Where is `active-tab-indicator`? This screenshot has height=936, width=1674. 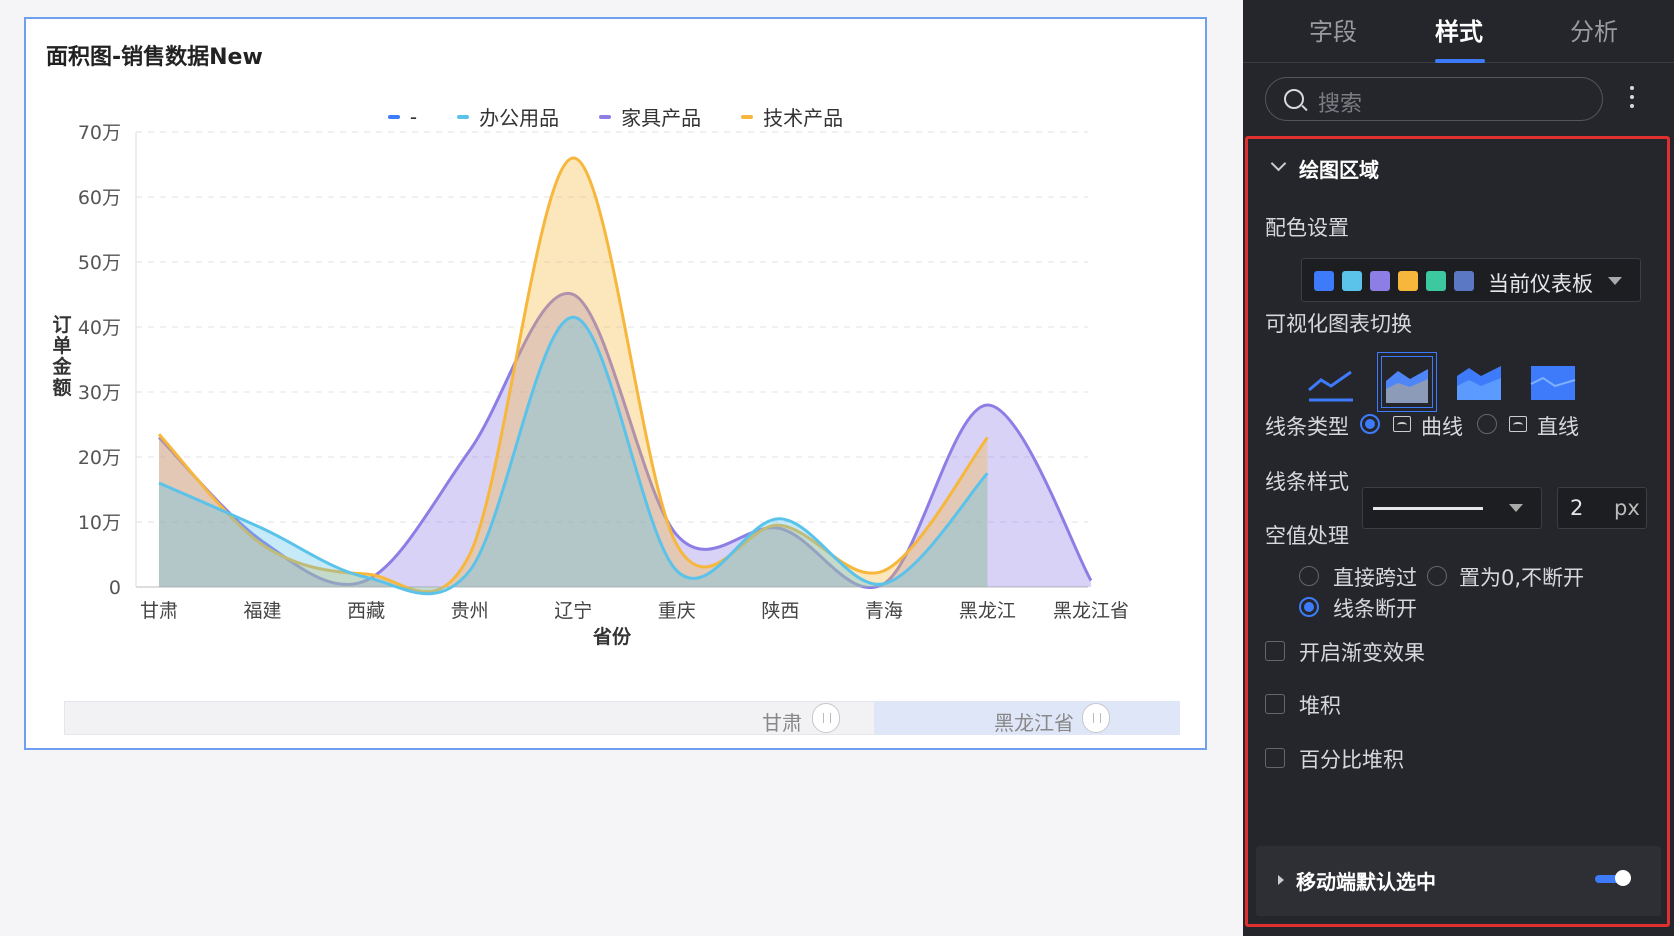
active-tab-indicator is located at coordinates (1460, 61).